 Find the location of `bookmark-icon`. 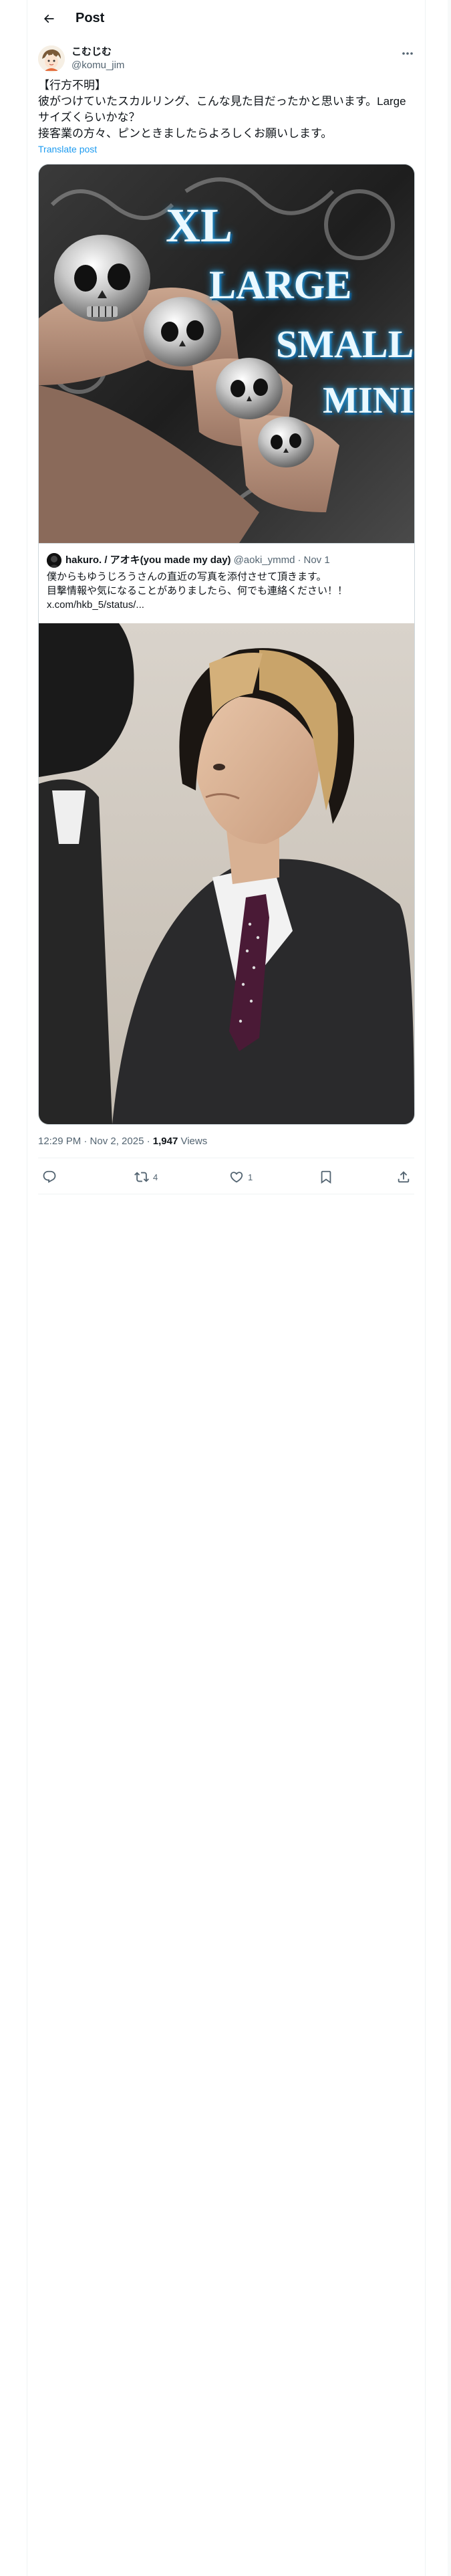

bookmark-icon is located at coordinates (326, 1177).